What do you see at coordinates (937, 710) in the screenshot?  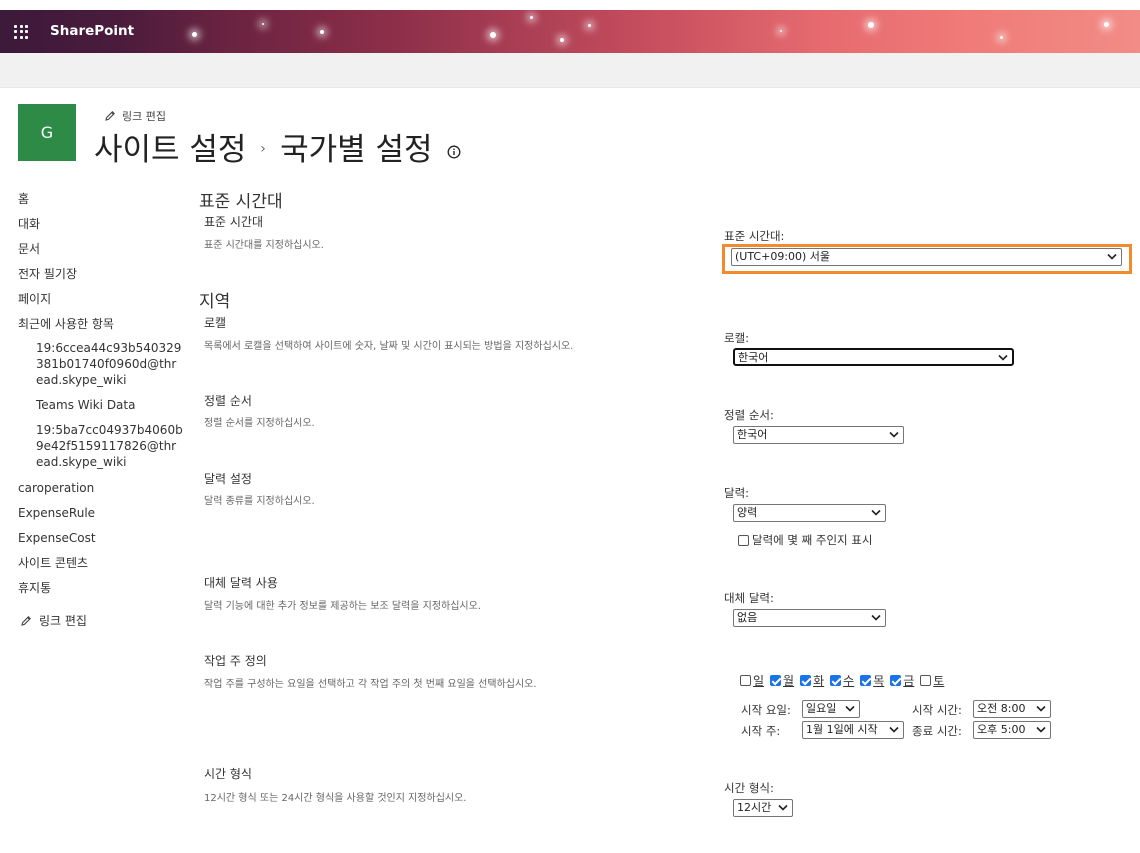 I see `start-time-label: 시작 시간:` at bounding box center [937, 710].